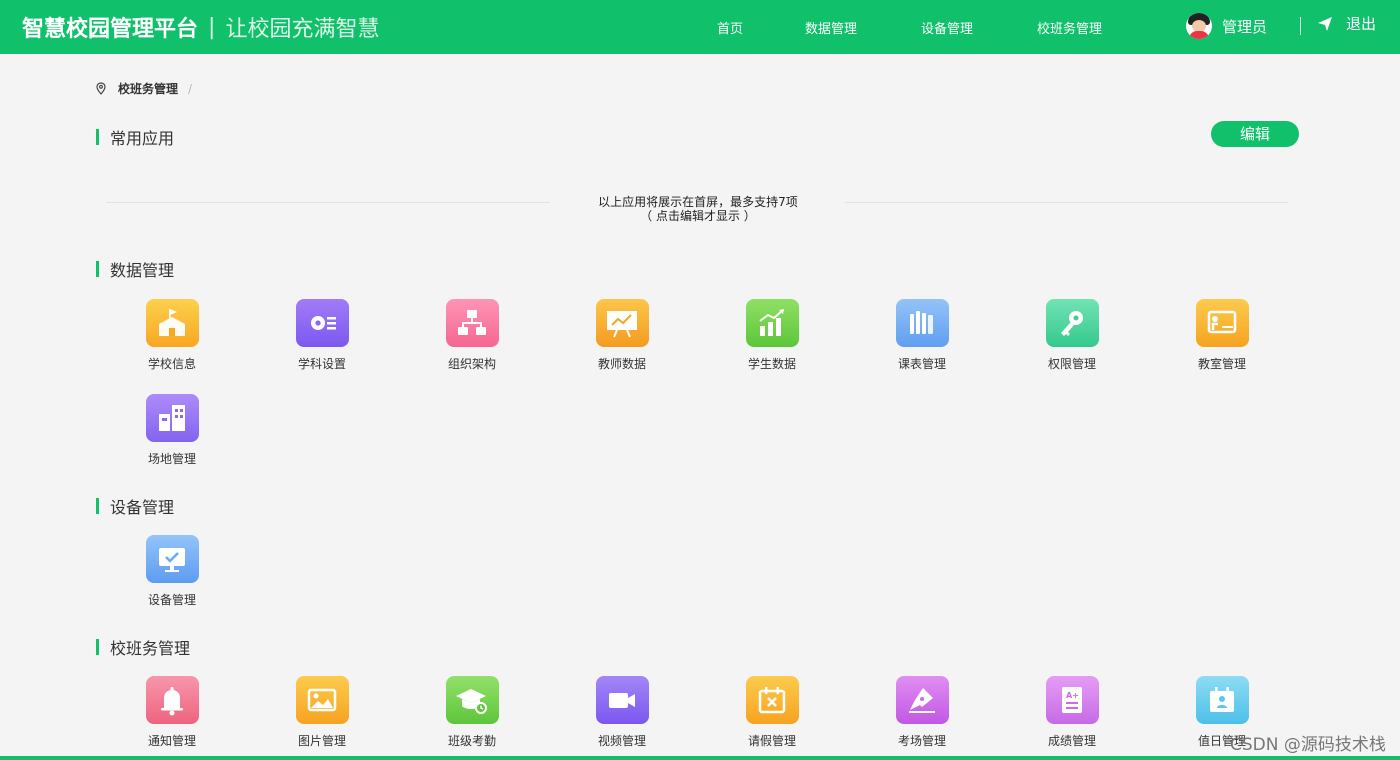  Describe the element at coordinates (772, 700) in the screenshot. I see `calendar-cancel-icon` at that location.